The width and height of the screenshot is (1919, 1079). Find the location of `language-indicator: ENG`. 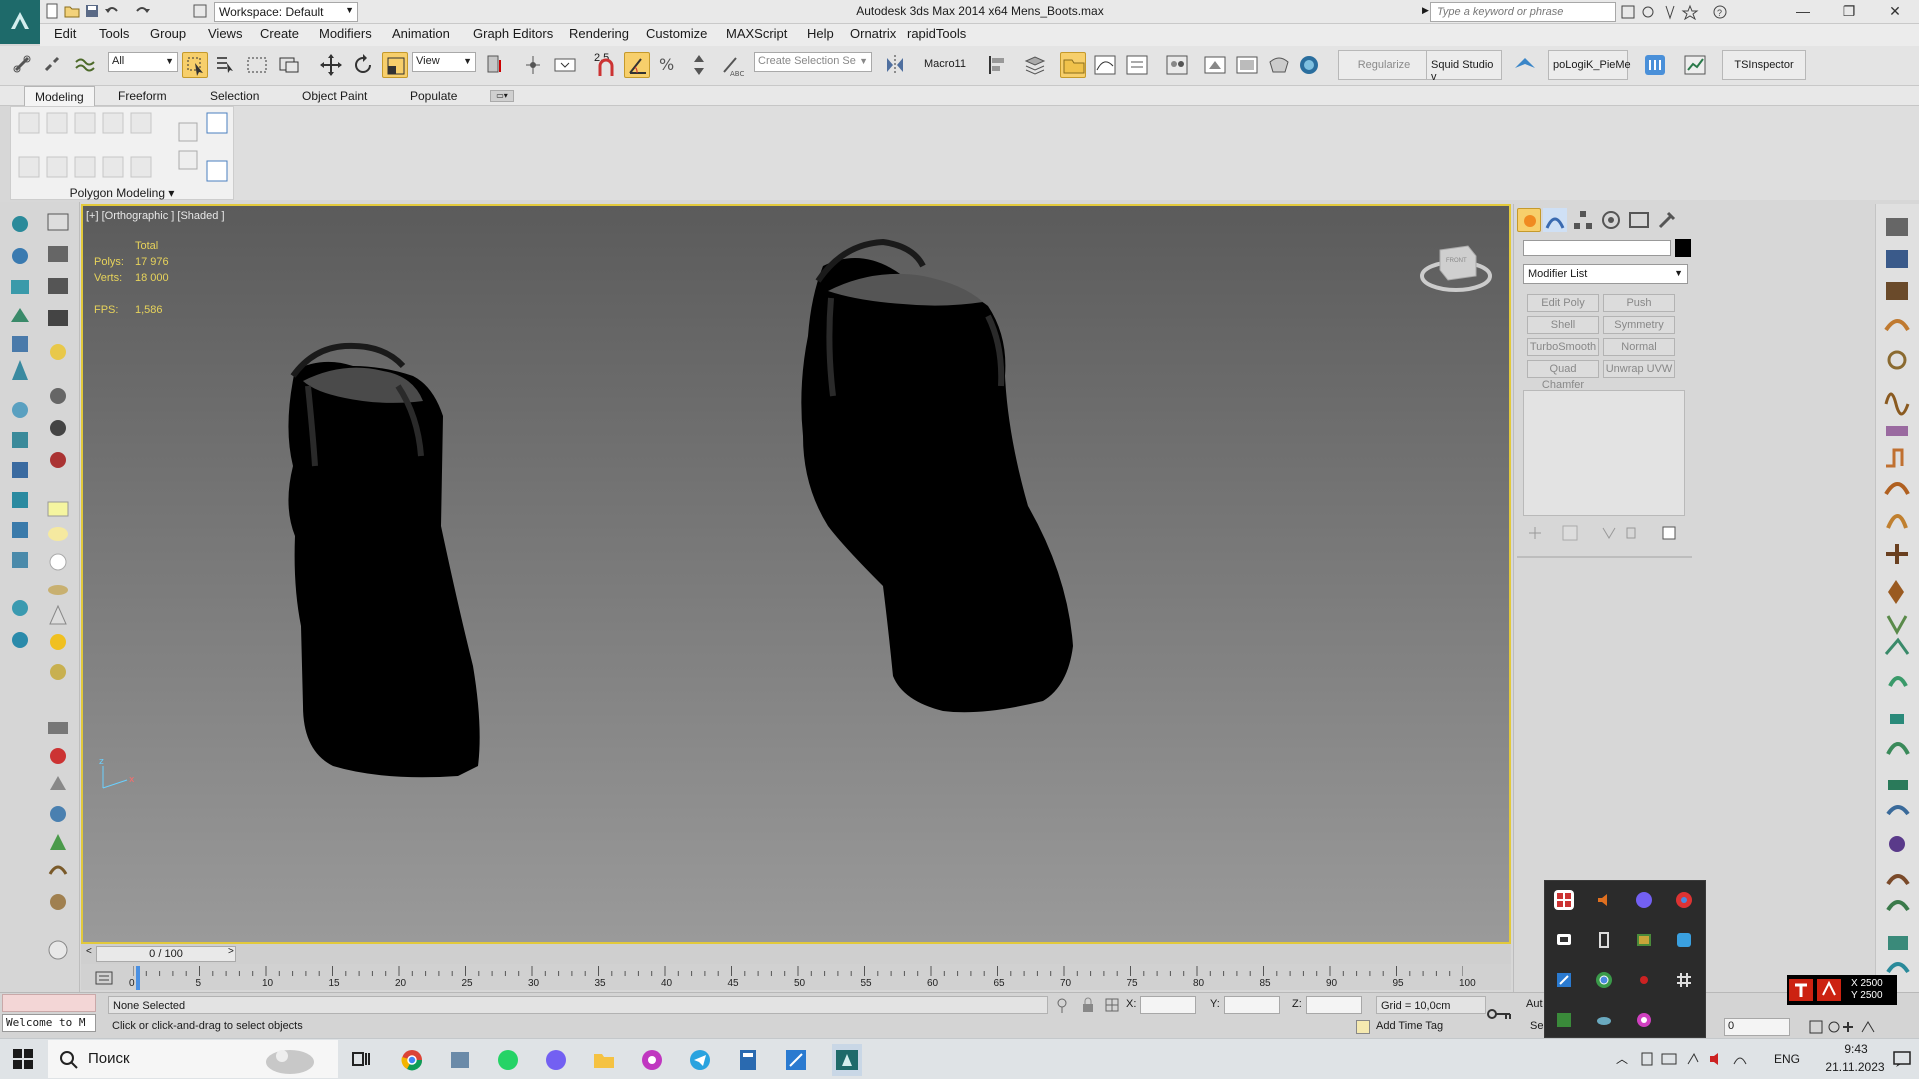

language-indicator: ENG is located at coordinates (1787, 1059).